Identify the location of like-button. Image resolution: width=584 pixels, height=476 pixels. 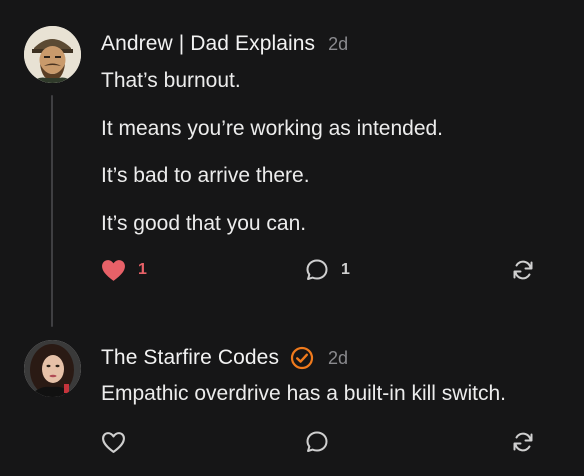
(113, 442).